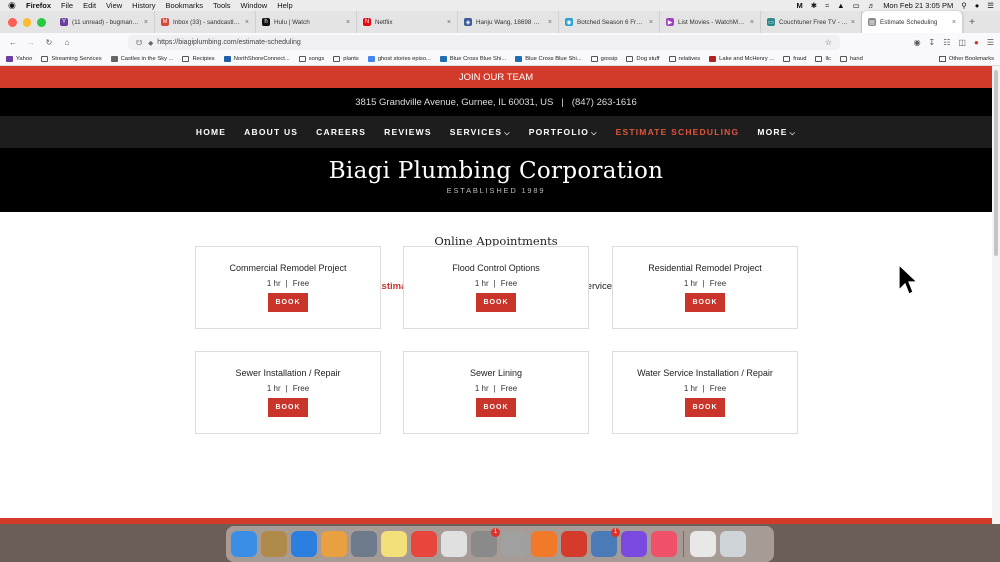 The width and height of the screenshot is (1000, 562). What do you see at coordinates (454, 544) in the screenshot?
I see `textedit-icon` at bounding box center [454, 544].